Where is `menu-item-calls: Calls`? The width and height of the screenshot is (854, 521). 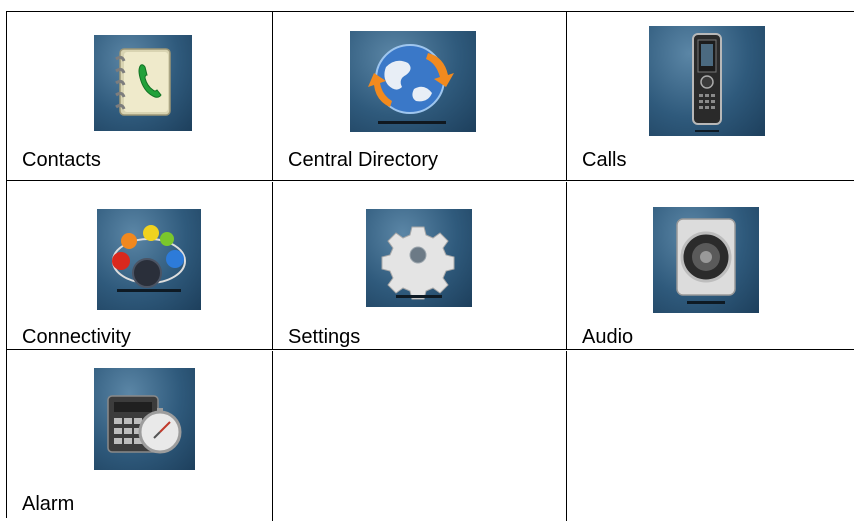
menu-item-calls: Calls is located at coordinates (710, 96).